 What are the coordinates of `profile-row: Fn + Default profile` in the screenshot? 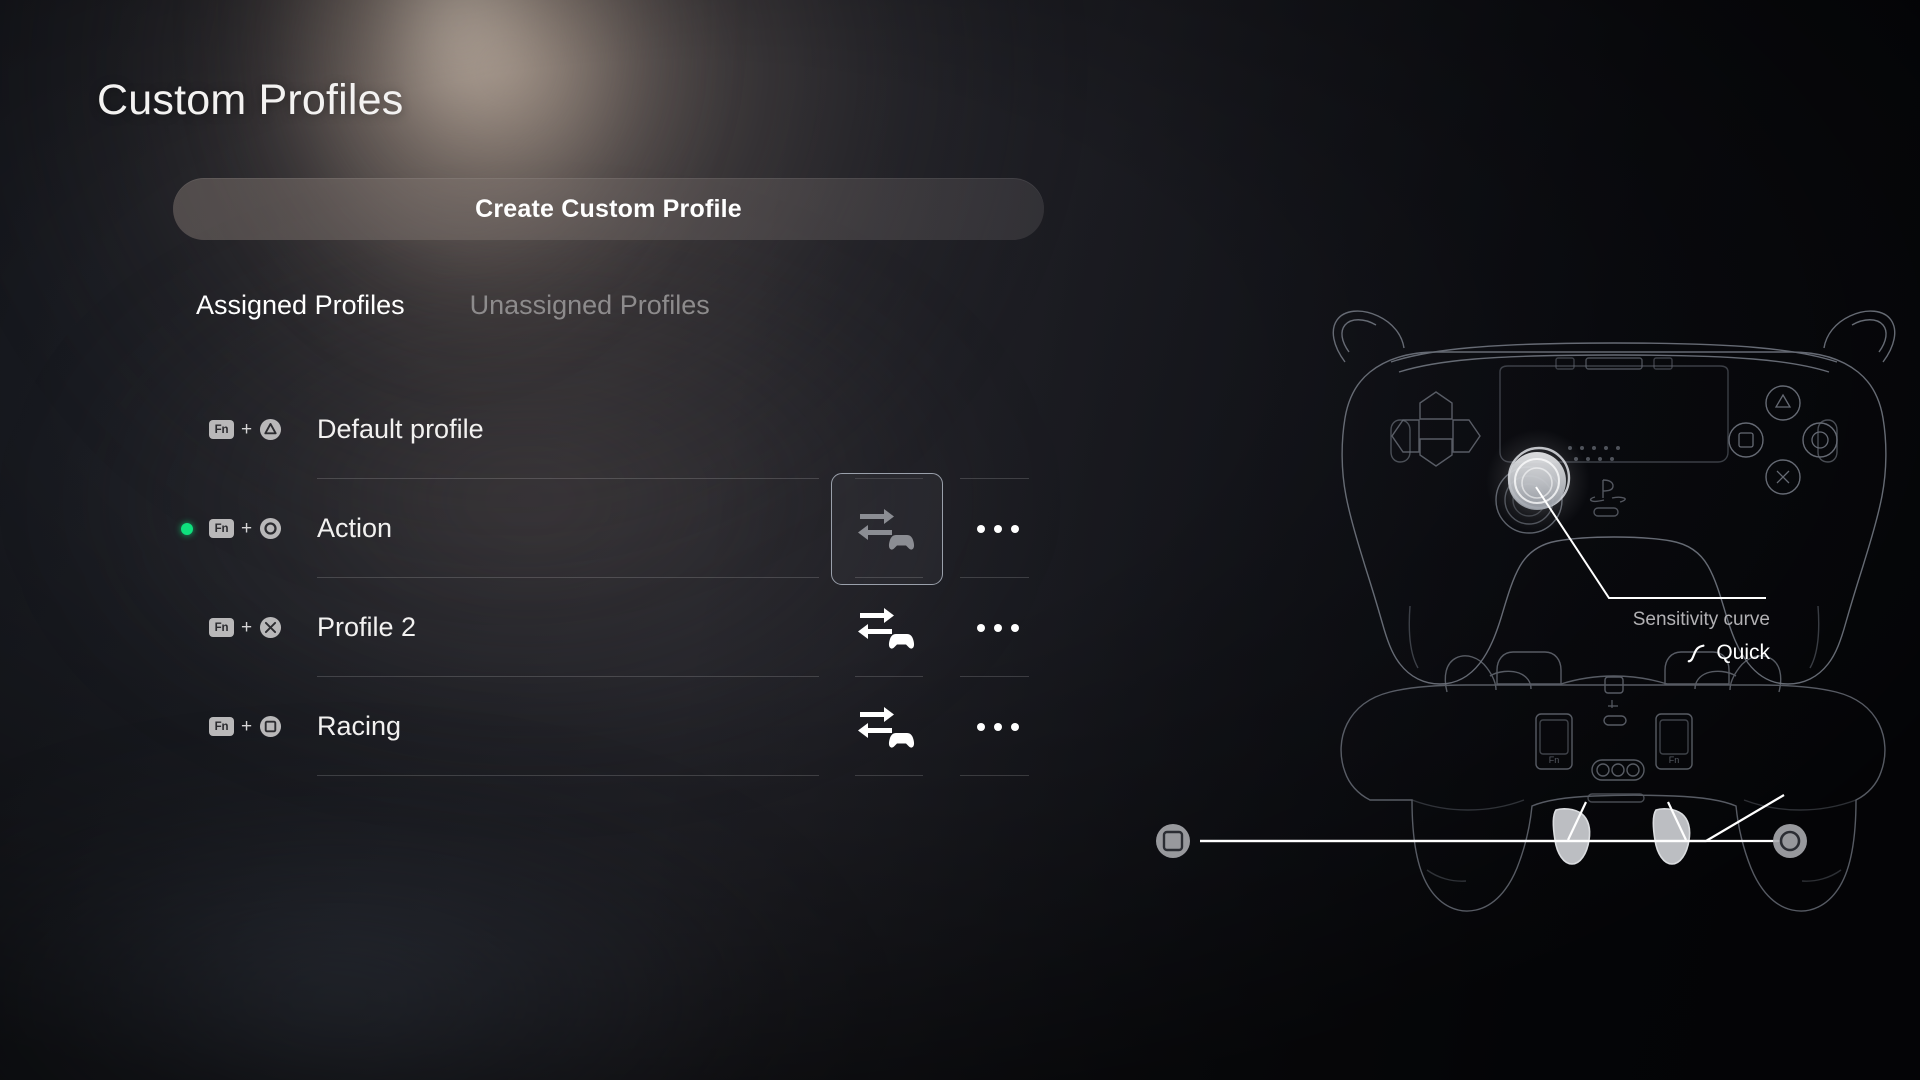 It's located at (550, 429).